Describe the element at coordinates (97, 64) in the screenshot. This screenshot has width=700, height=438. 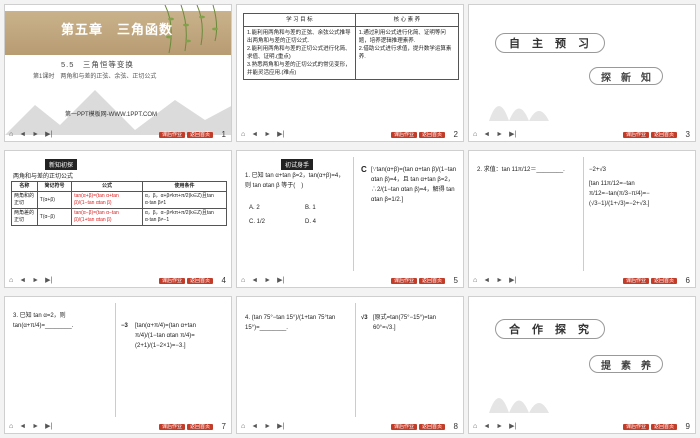
I see `section-title: 5.5 三角恒等变换` at that location.